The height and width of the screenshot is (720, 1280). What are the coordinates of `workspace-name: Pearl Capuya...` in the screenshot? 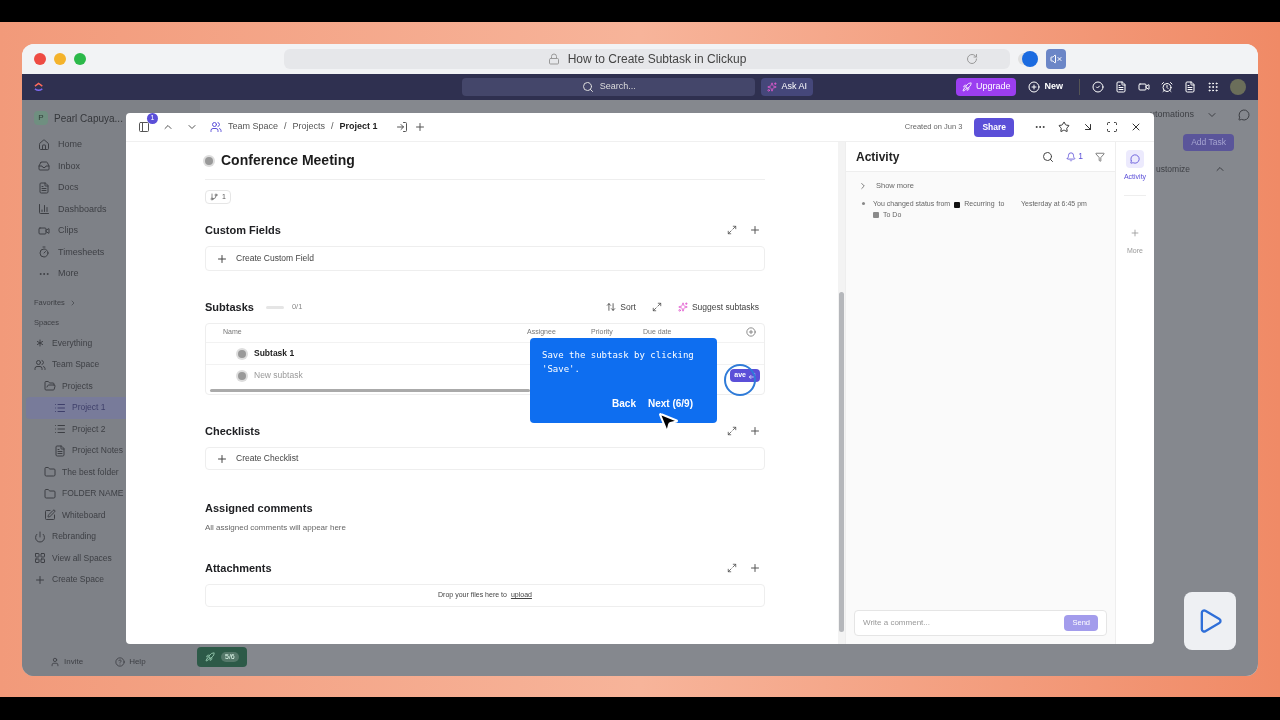 It's located at (88, 118).